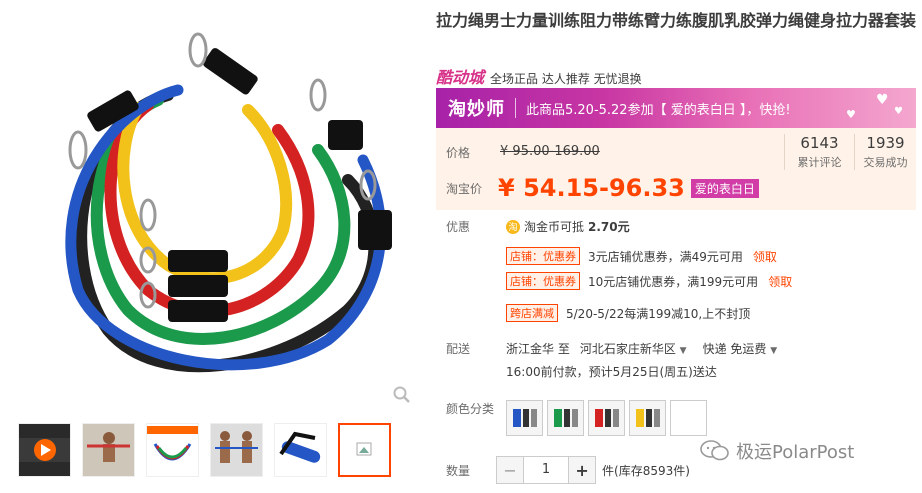 The width and height of the screenshot is (922, 493). Describe the element at coordinates (795, 452) in the screenshot. I see `watermark-text: 极运PolarPost` at that location.